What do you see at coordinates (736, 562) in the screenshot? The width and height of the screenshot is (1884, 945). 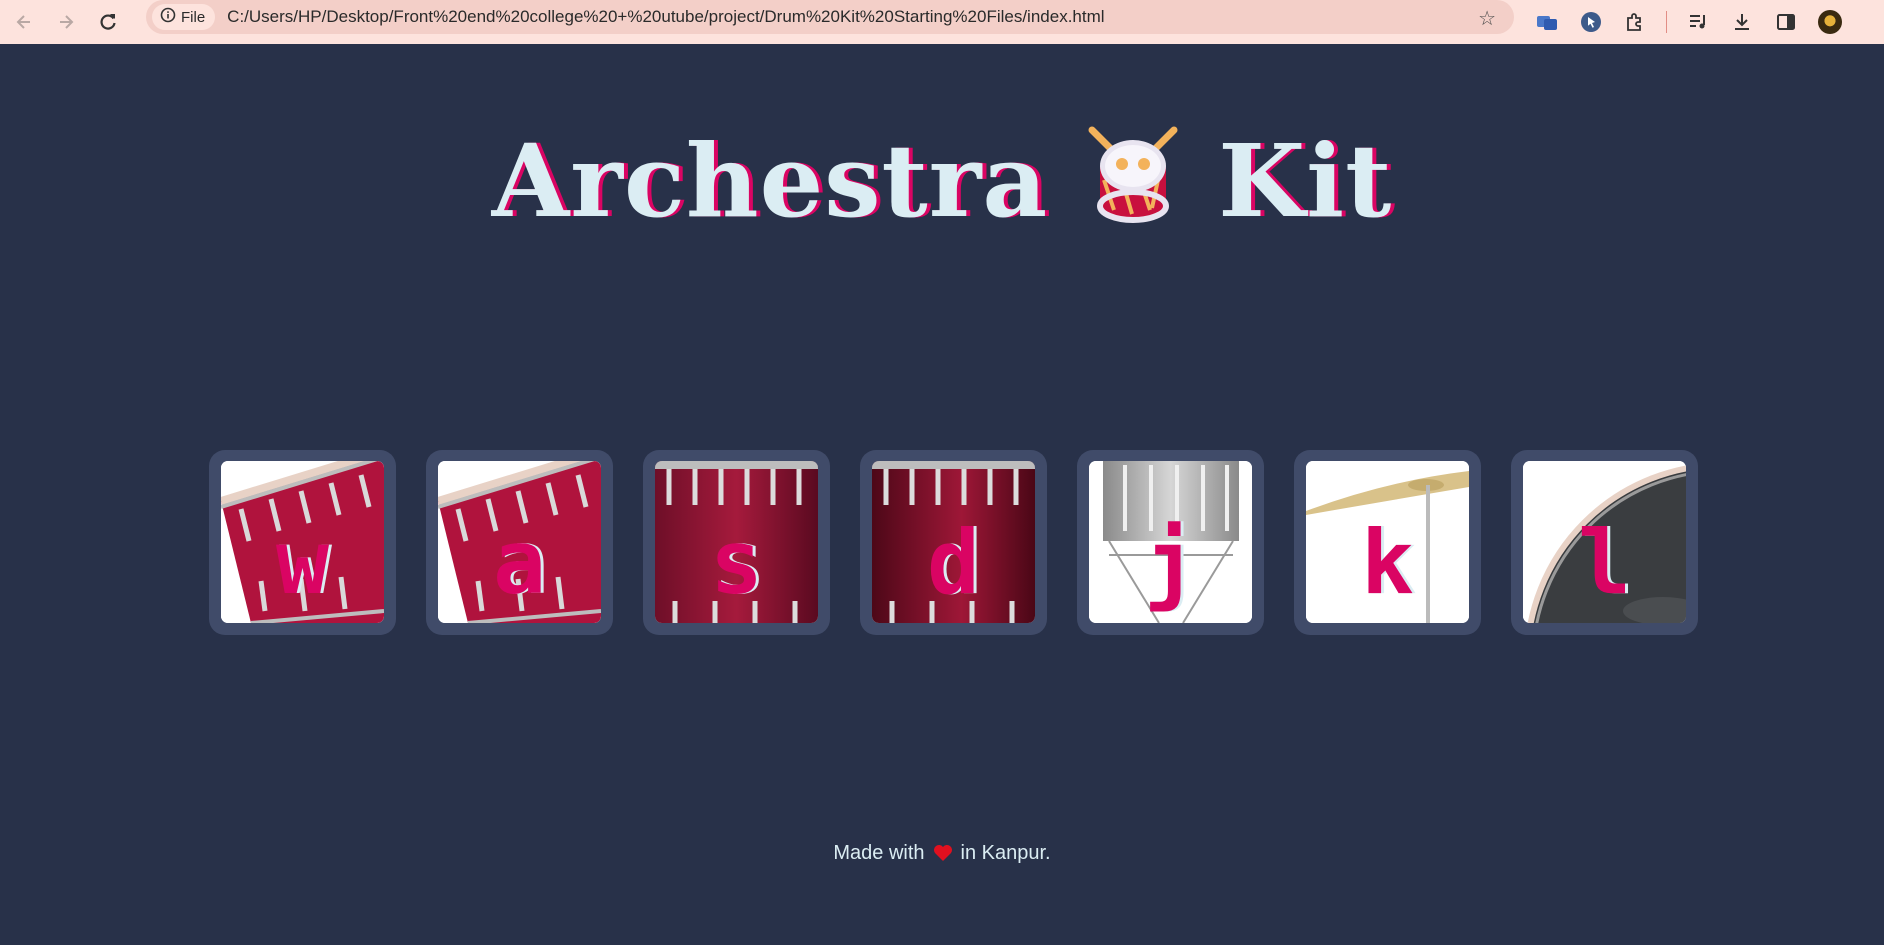 I see `drum-key-label: s` at bounding box center [736, 562].